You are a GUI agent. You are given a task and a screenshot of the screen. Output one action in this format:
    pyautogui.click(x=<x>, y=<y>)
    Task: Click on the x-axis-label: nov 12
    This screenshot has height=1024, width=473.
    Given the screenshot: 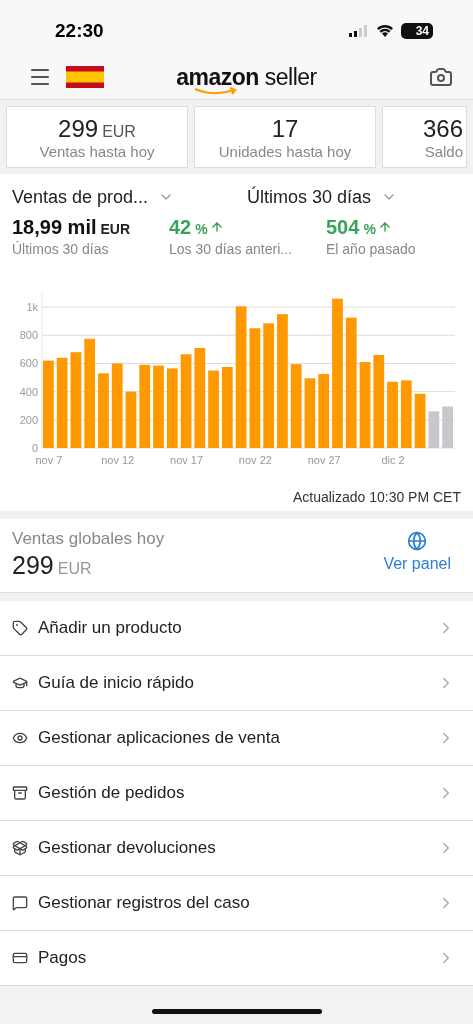 What is the action you would take?
    pyautogui.click(x=118, y=460)
    